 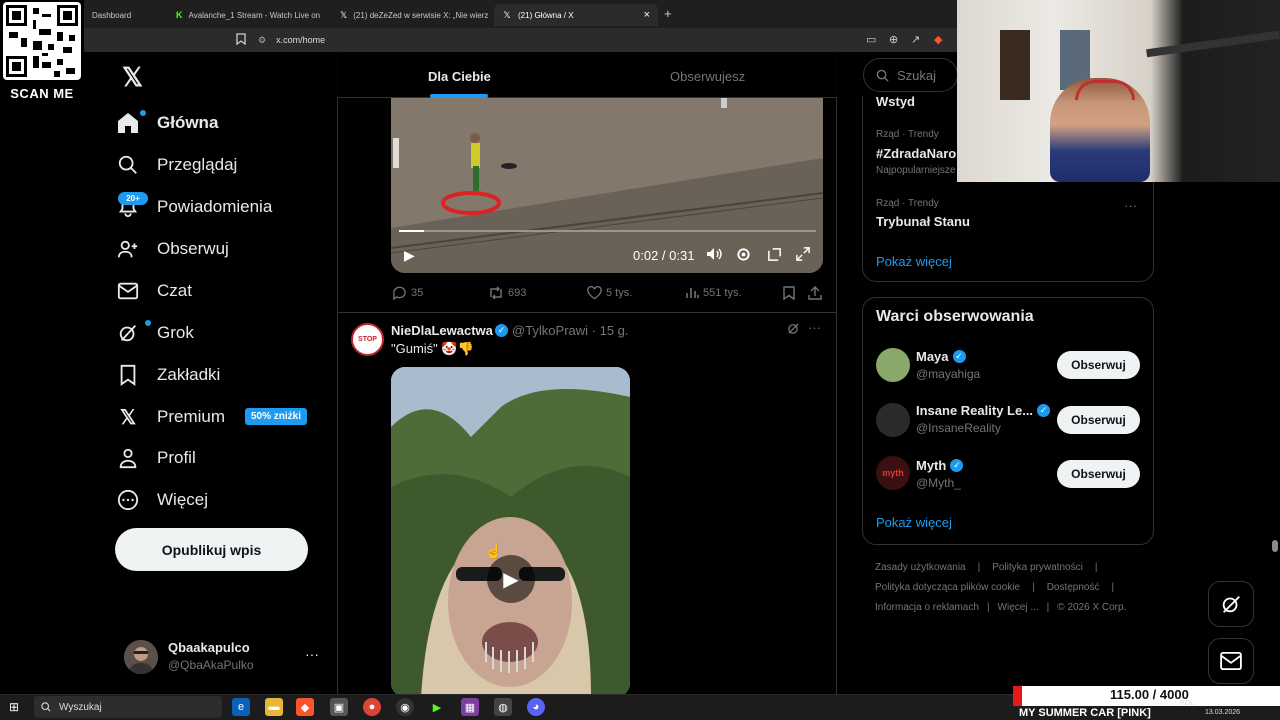 What do you see at coordinates (955, 316) in the screenshot?
I see `who-to-follow-title: Warci obserwowania` at bounding box center [955, 316].